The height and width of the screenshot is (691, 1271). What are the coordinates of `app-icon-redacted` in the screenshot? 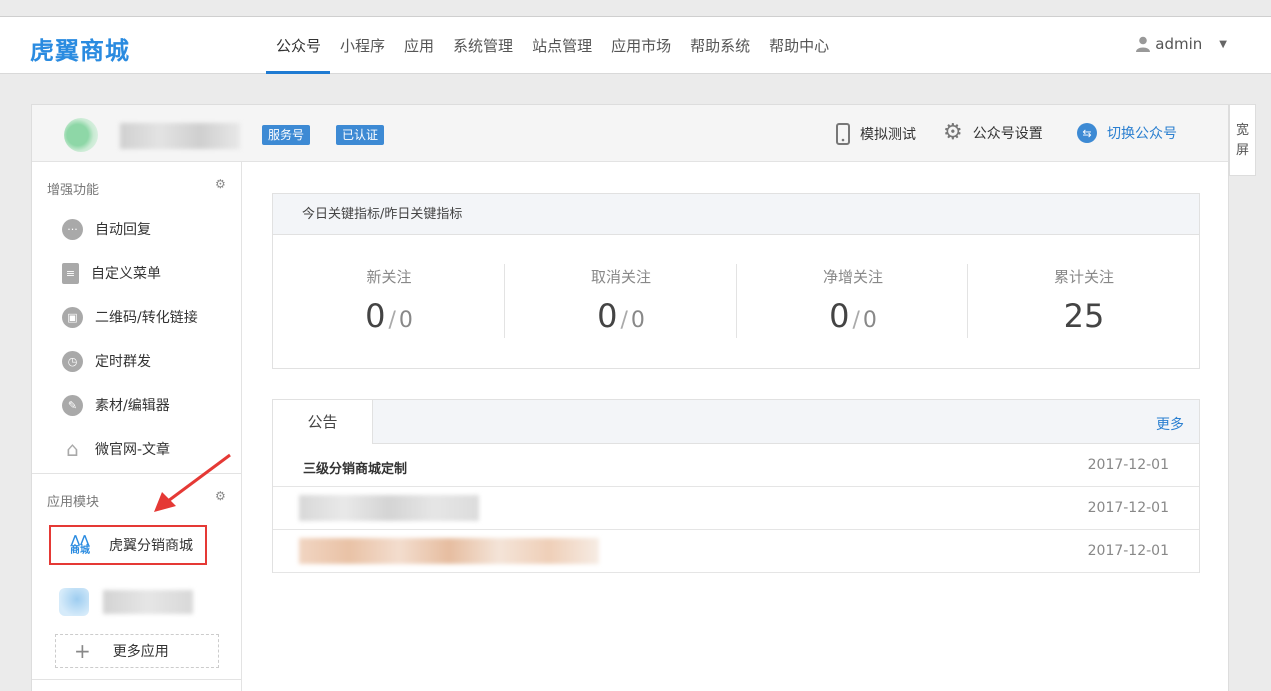 It's located at (74, 602).